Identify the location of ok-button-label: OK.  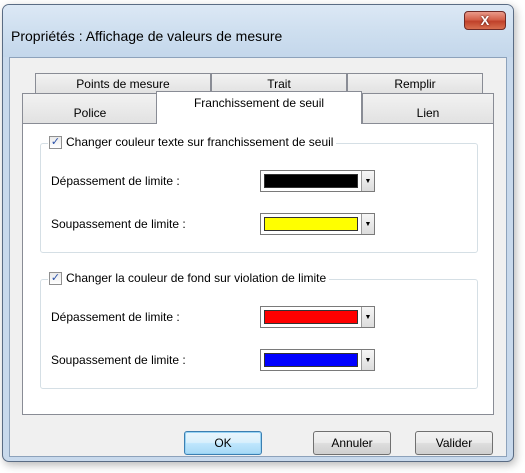
(223, 443).